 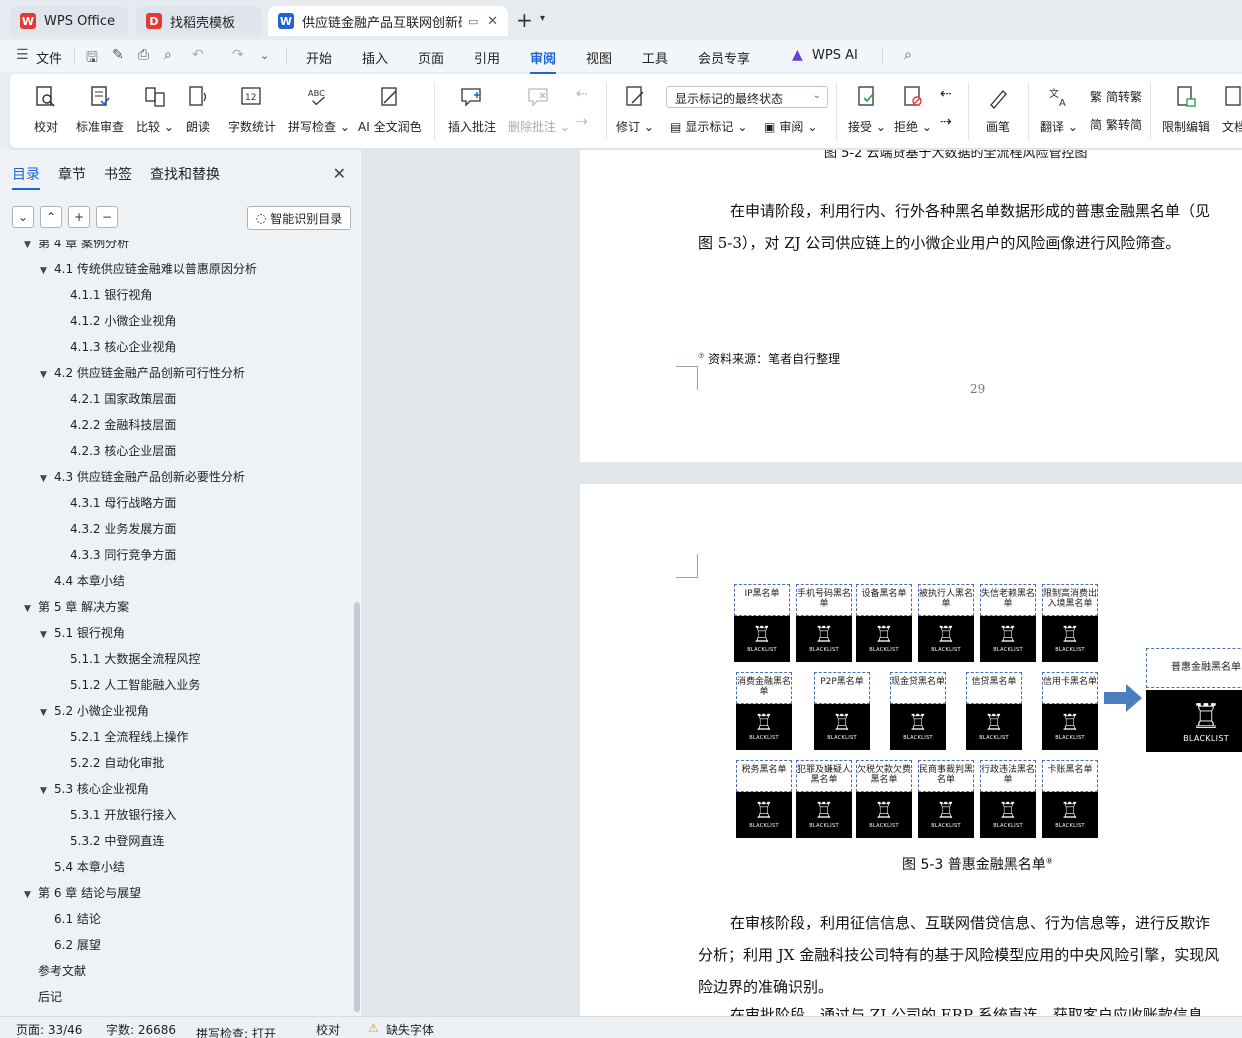 What do you see at coordinates (94, 710) in the screenshot?
I see `toc-item: ▼ 5.2 小微企业视角` at bounding box center [94, 710].